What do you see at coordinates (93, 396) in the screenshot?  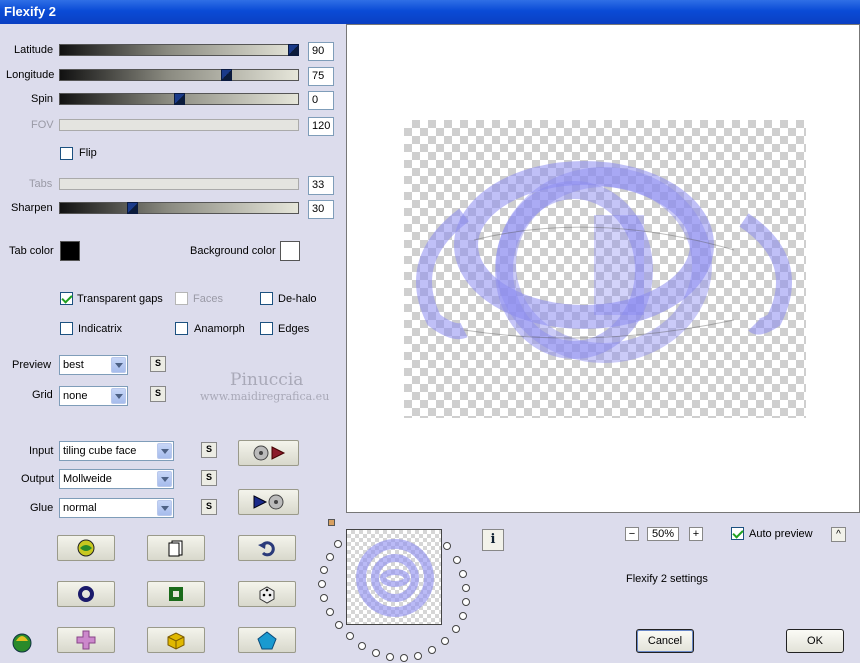 I see `grid-select: none` at bounding box center [93, 396].